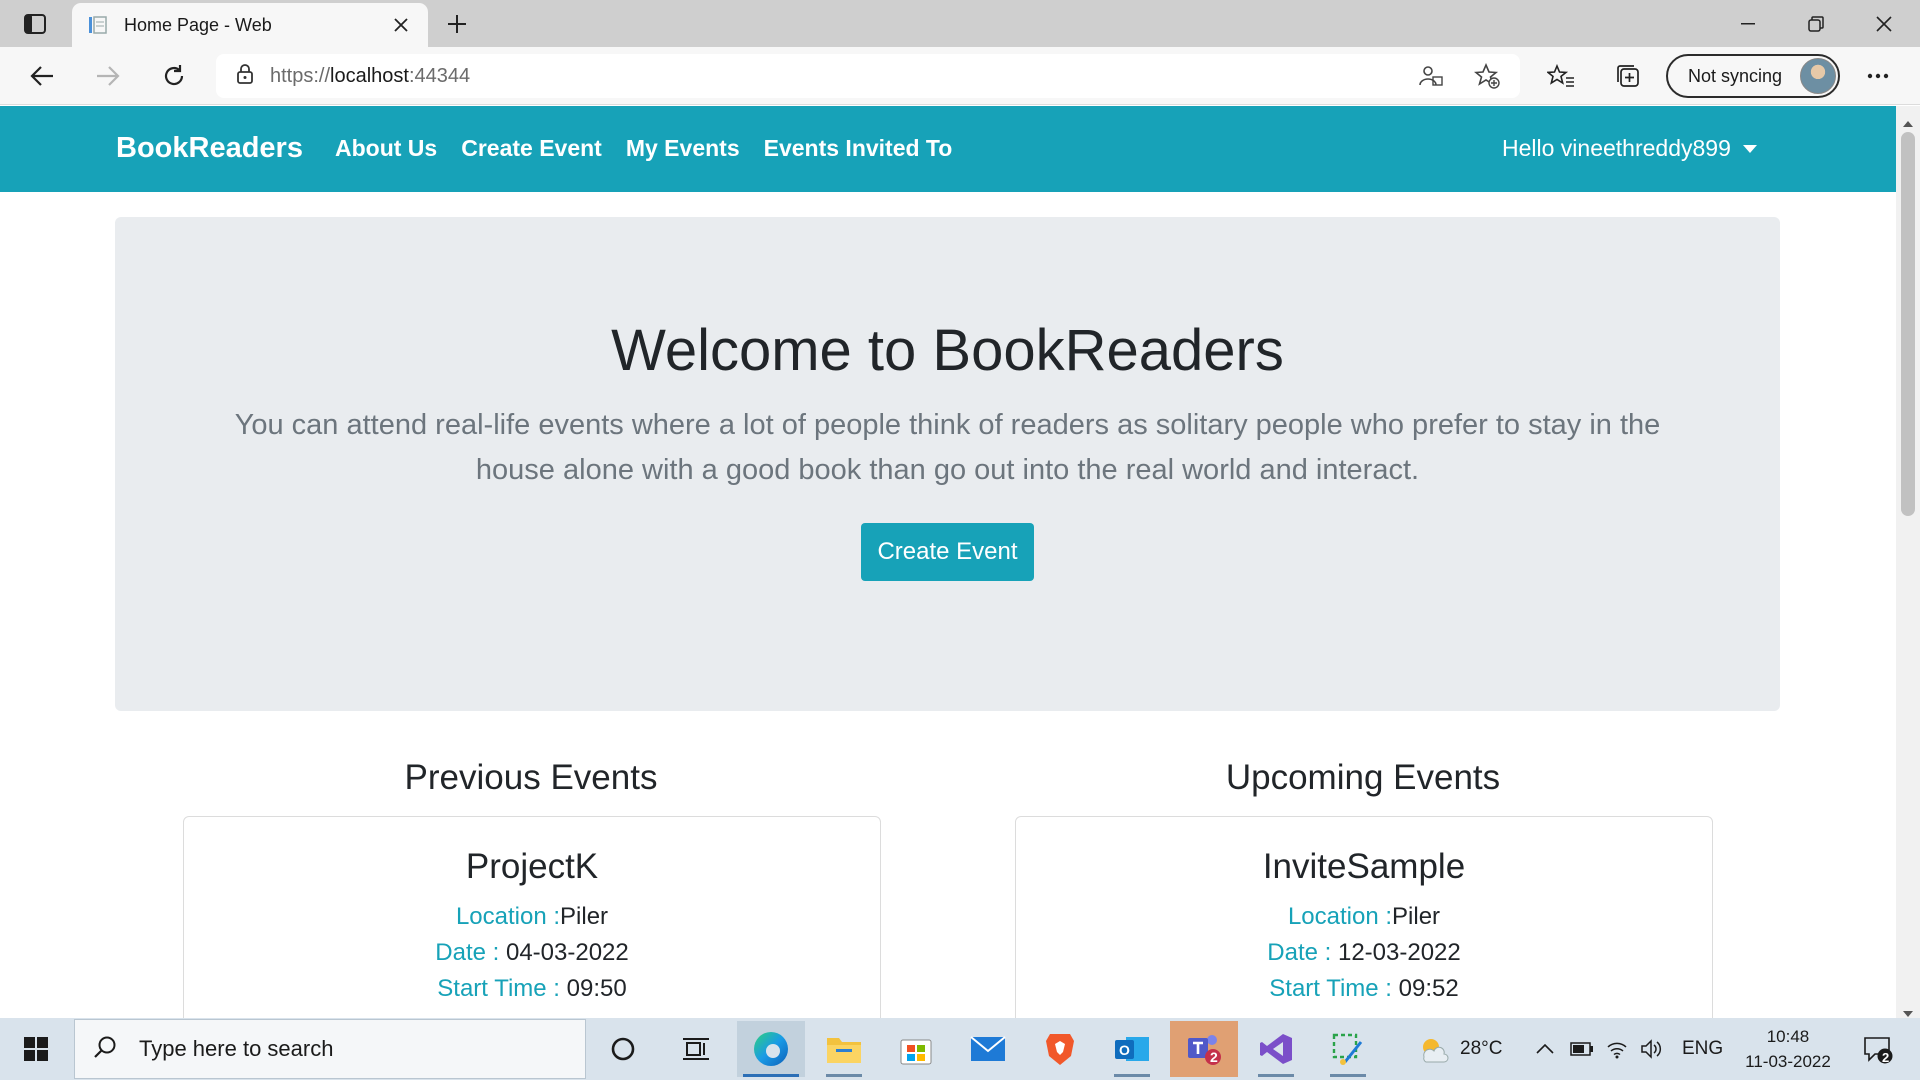 This screenshot has height=1080, width=1920. Describe the element at coordinates (1878, 1050) in the screenshot. I see `notification-center-icon: 2` at that location.